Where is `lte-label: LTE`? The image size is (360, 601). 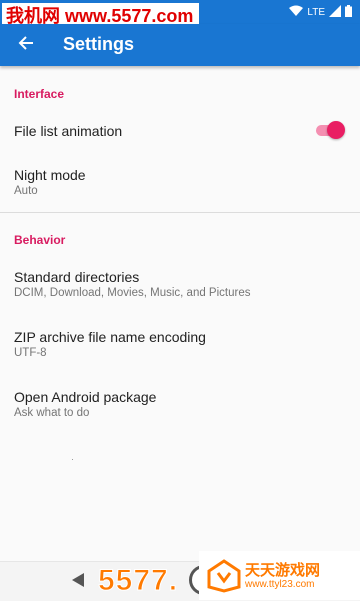
lte-label: LTE is located at coordinates (316, 12).